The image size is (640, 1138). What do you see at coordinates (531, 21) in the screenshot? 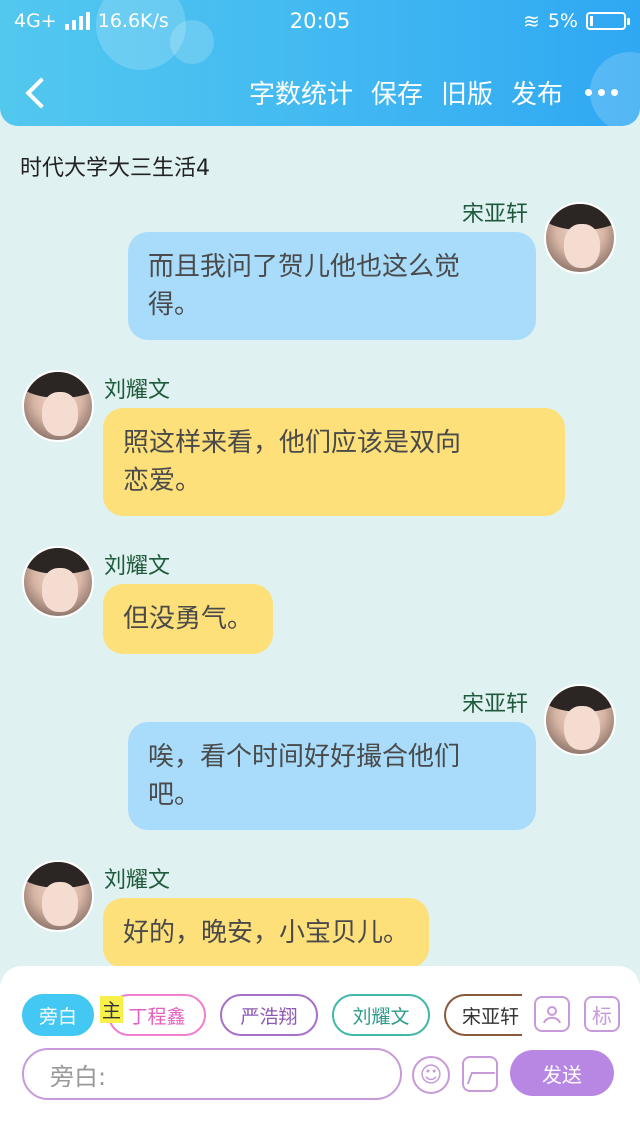
I see `wifi-icon: ≋` at bounding box center [531, 21].